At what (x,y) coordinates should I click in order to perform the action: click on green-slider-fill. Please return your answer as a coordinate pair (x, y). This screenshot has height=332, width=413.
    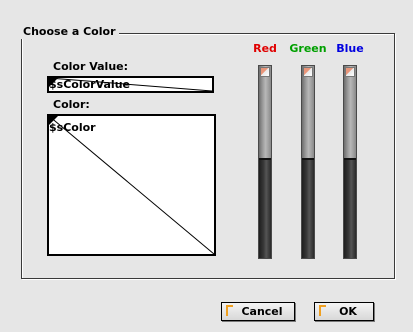
    Looking at the image, I should click on (308, 208).